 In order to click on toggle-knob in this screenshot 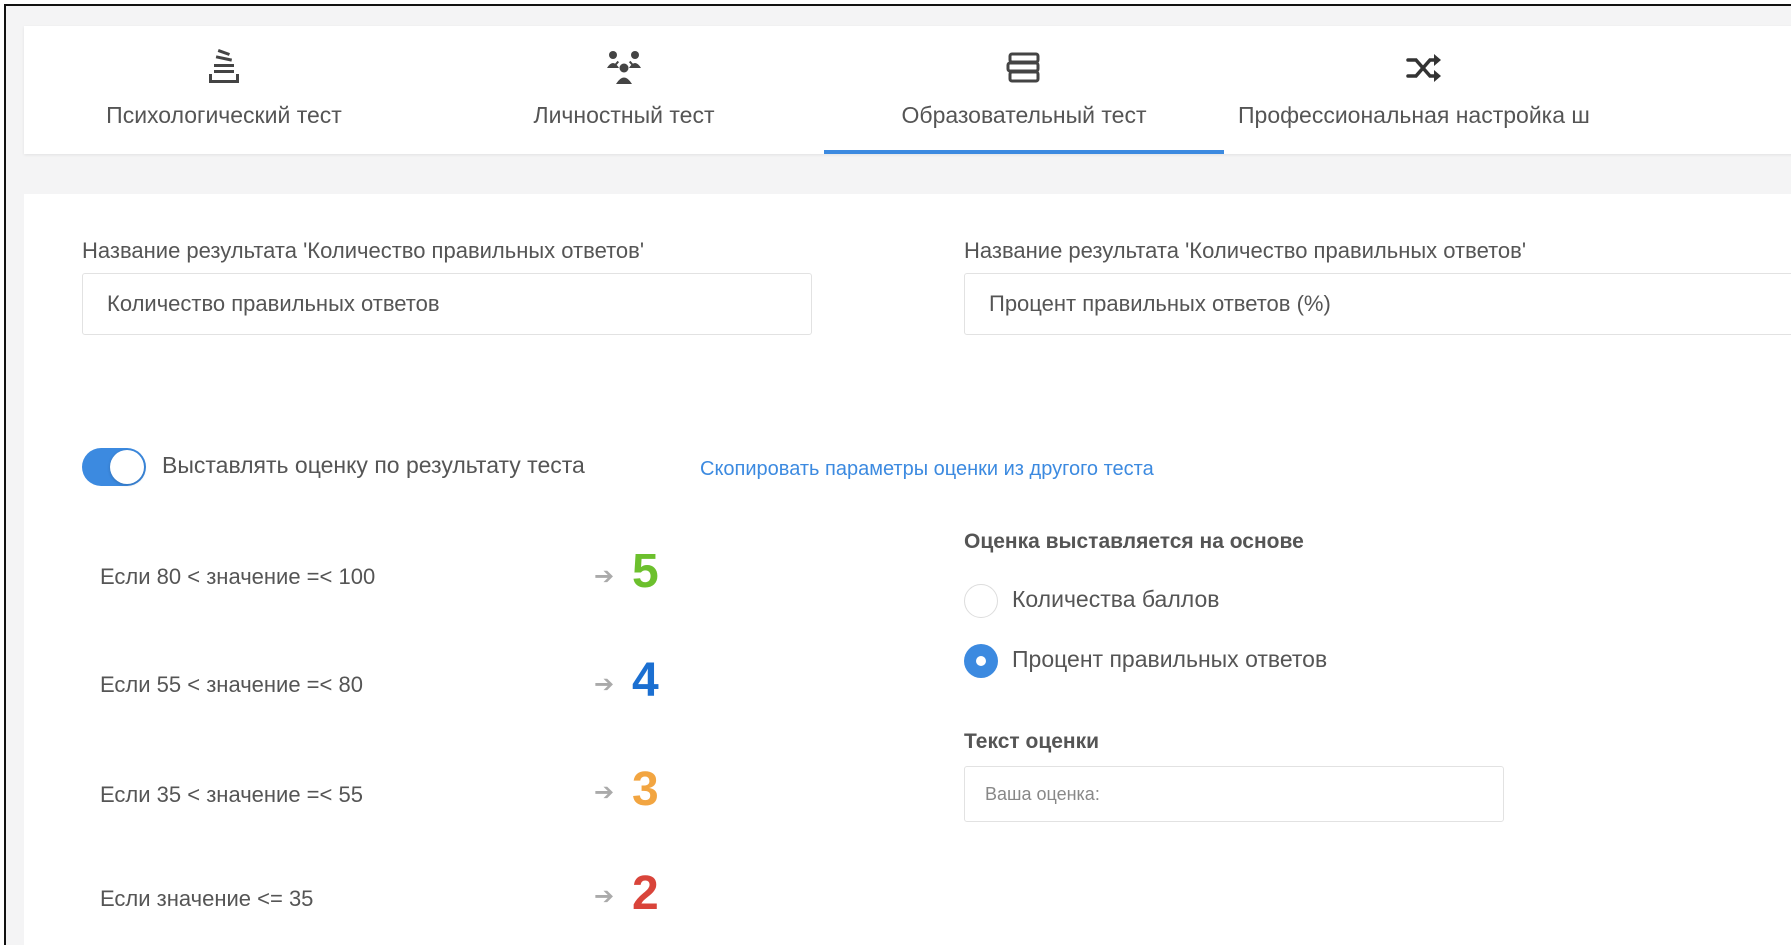, I will do `click(127, 467)`.